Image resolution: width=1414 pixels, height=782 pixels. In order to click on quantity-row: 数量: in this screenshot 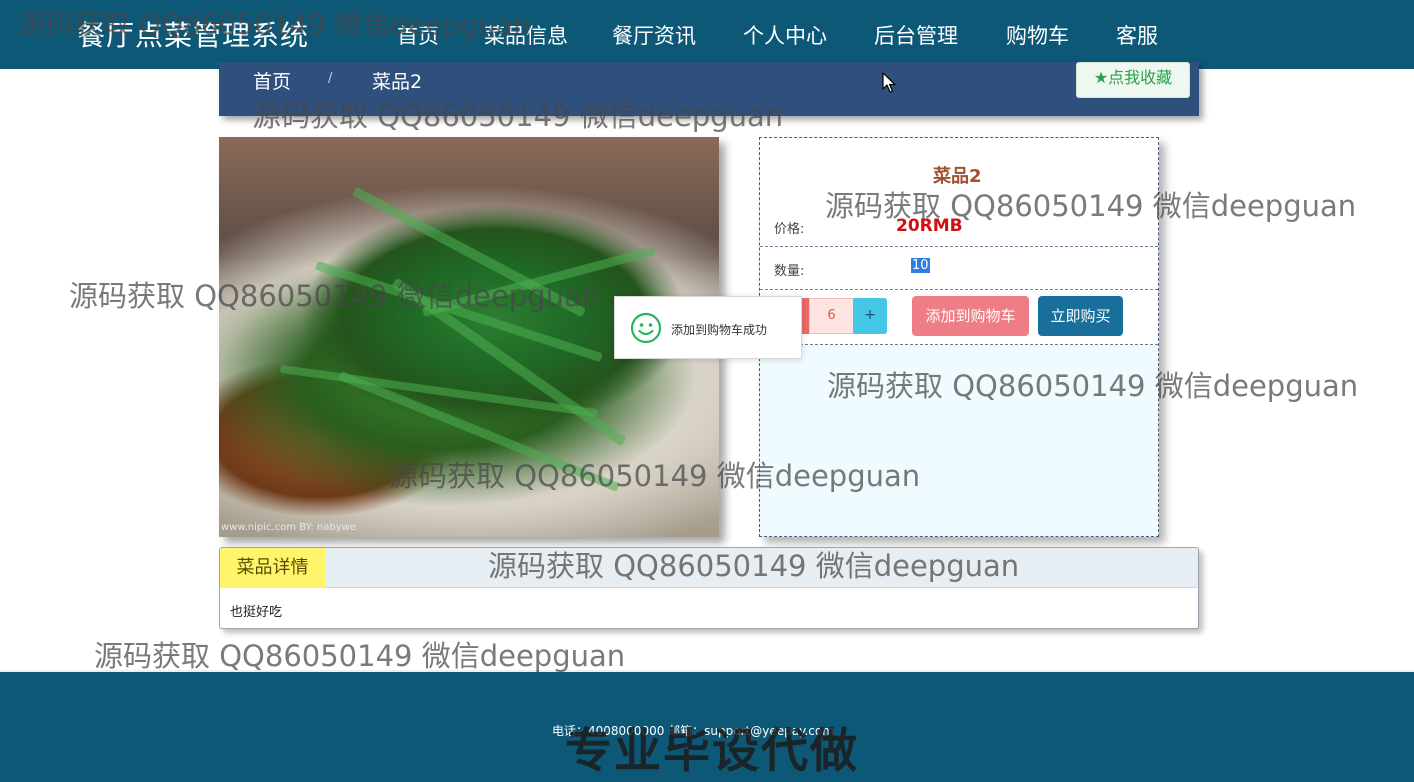, I will do `click(959, 268)`.